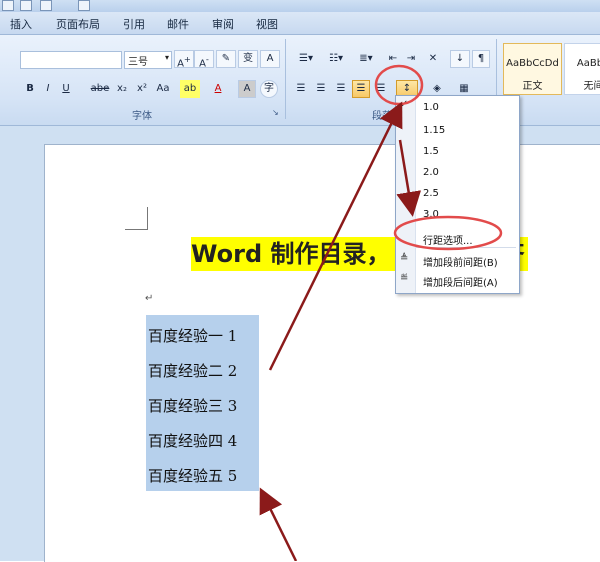 This screenshot has width=600, height=562. What do you see at coordinates (21, 24) in the screenshot?
I see `tab-insert: 插入` at bounding box center [21, 24].